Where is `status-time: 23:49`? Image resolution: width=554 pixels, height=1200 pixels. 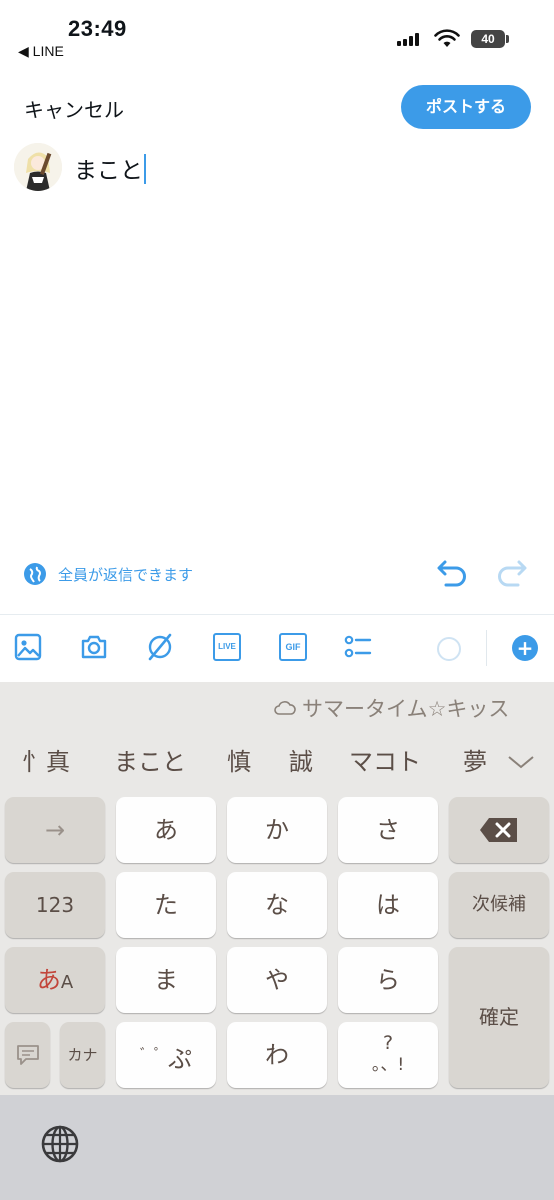
status-time: 23:49 is located at coordinates (97, 28).